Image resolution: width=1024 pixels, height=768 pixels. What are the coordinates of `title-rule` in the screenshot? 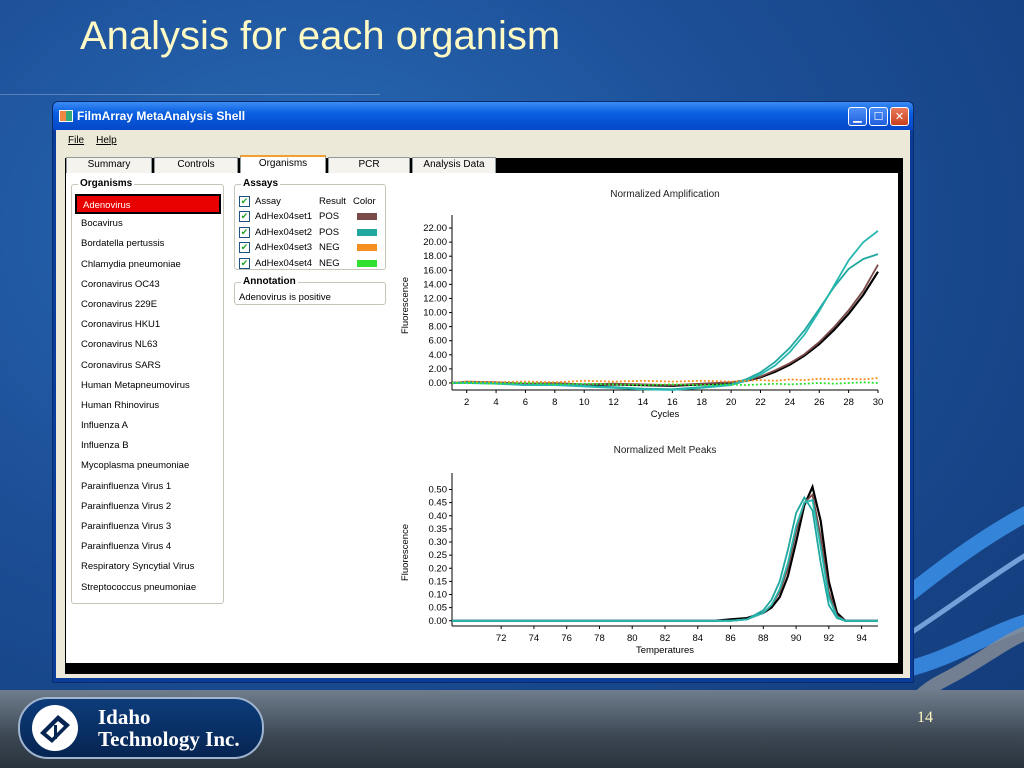 It's located at (190, 94).